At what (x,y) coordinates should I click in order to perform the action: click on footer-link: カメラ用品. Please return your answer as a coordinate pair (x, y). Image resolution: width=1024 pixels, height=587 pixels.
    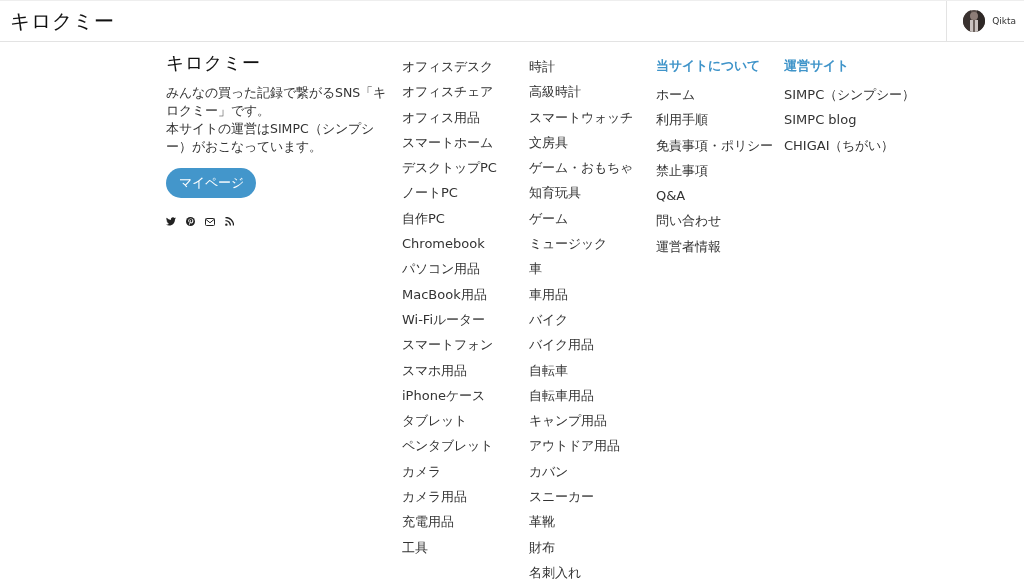
    Looking at the image, I should click on (434, 497).